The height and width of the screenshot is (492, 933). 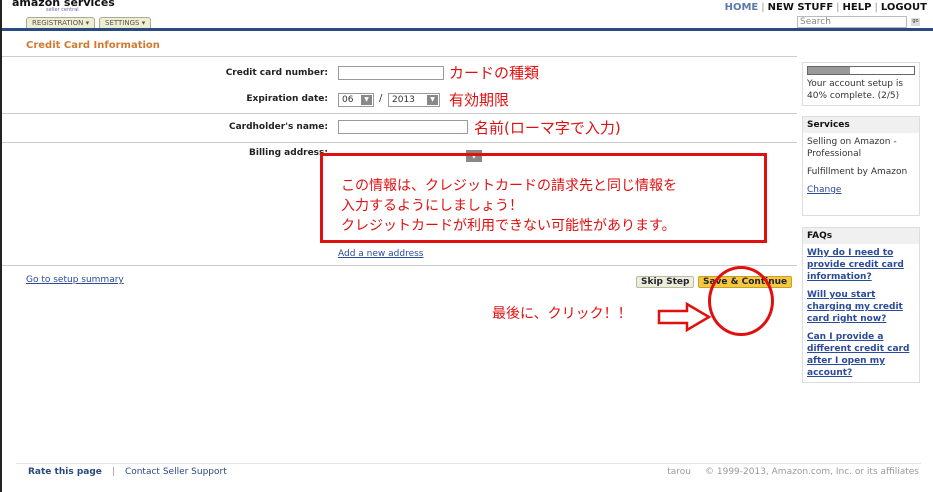 I want to click on annotation-click: 最後に、クリック！！, so click(x=562, y=314).